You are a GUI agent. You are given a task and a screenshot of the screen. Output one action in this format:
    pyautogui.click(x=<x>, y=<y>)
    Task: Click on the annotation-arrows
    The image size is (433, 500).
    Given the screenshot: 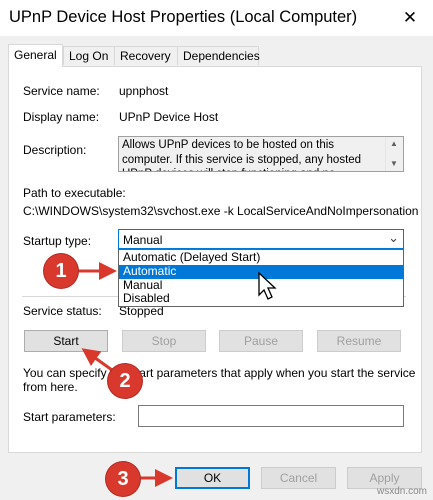 What is the action you would take?
    pyautogui.click(x=125, y=374)
    